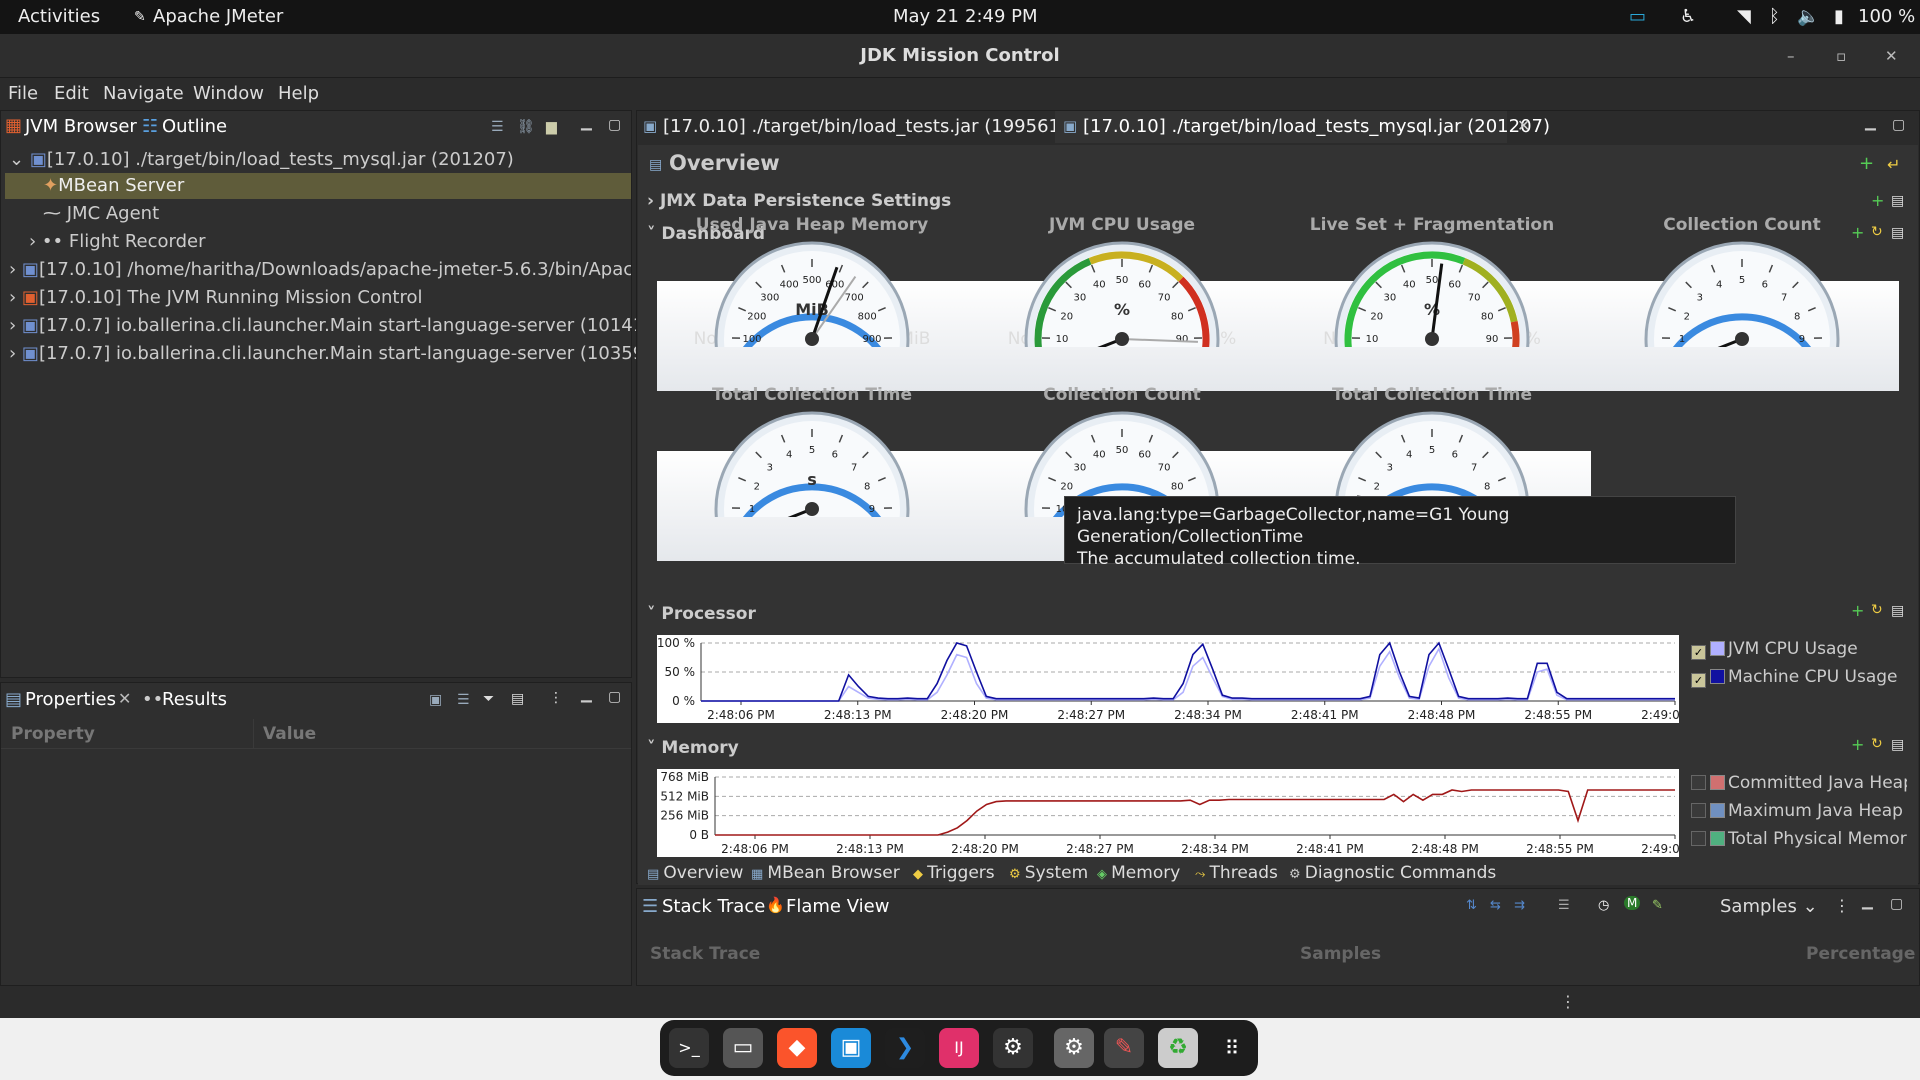 The image size is (1920, 1080). I want to click on column-stack-trace: Stack Trace, so click(705, 954).